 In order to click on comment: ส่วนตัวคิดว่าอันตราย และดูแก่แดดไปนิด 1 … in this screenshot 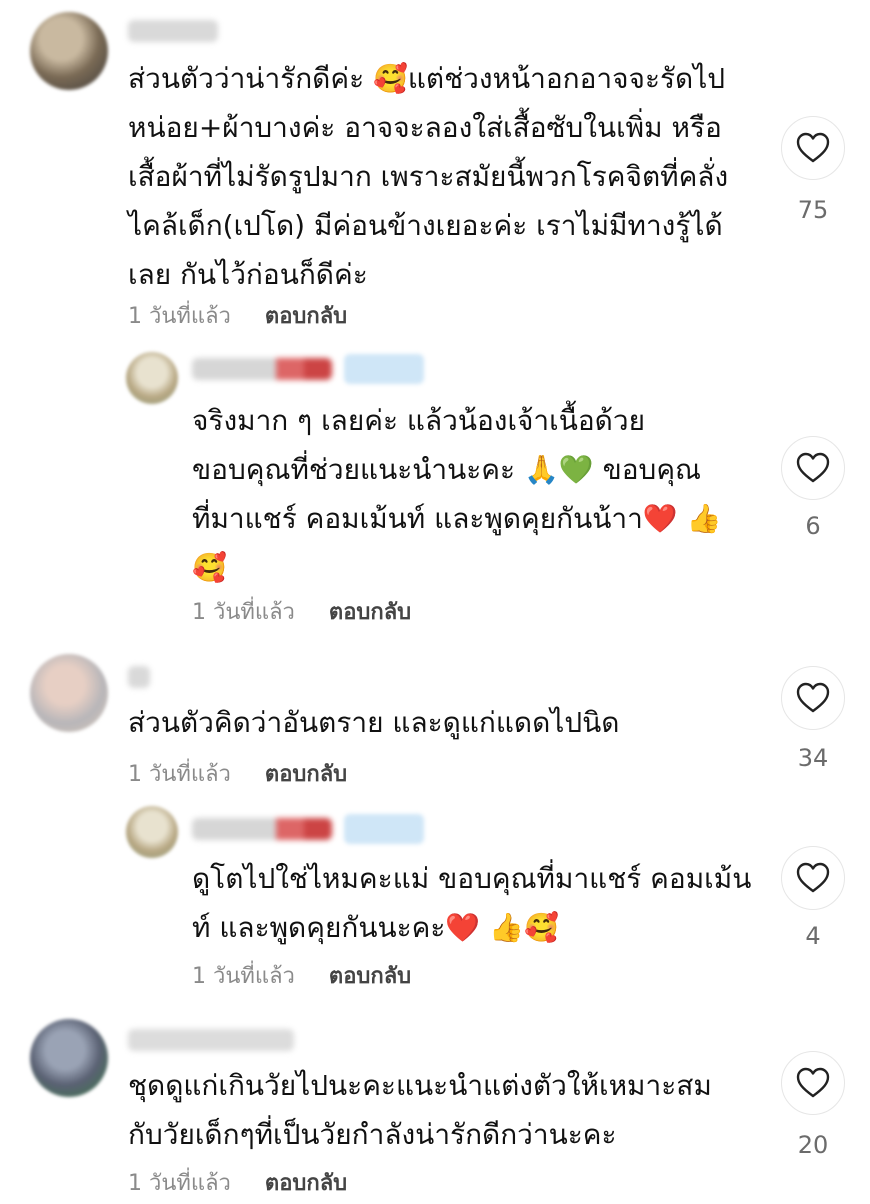, I will do `click(435, 720)`.